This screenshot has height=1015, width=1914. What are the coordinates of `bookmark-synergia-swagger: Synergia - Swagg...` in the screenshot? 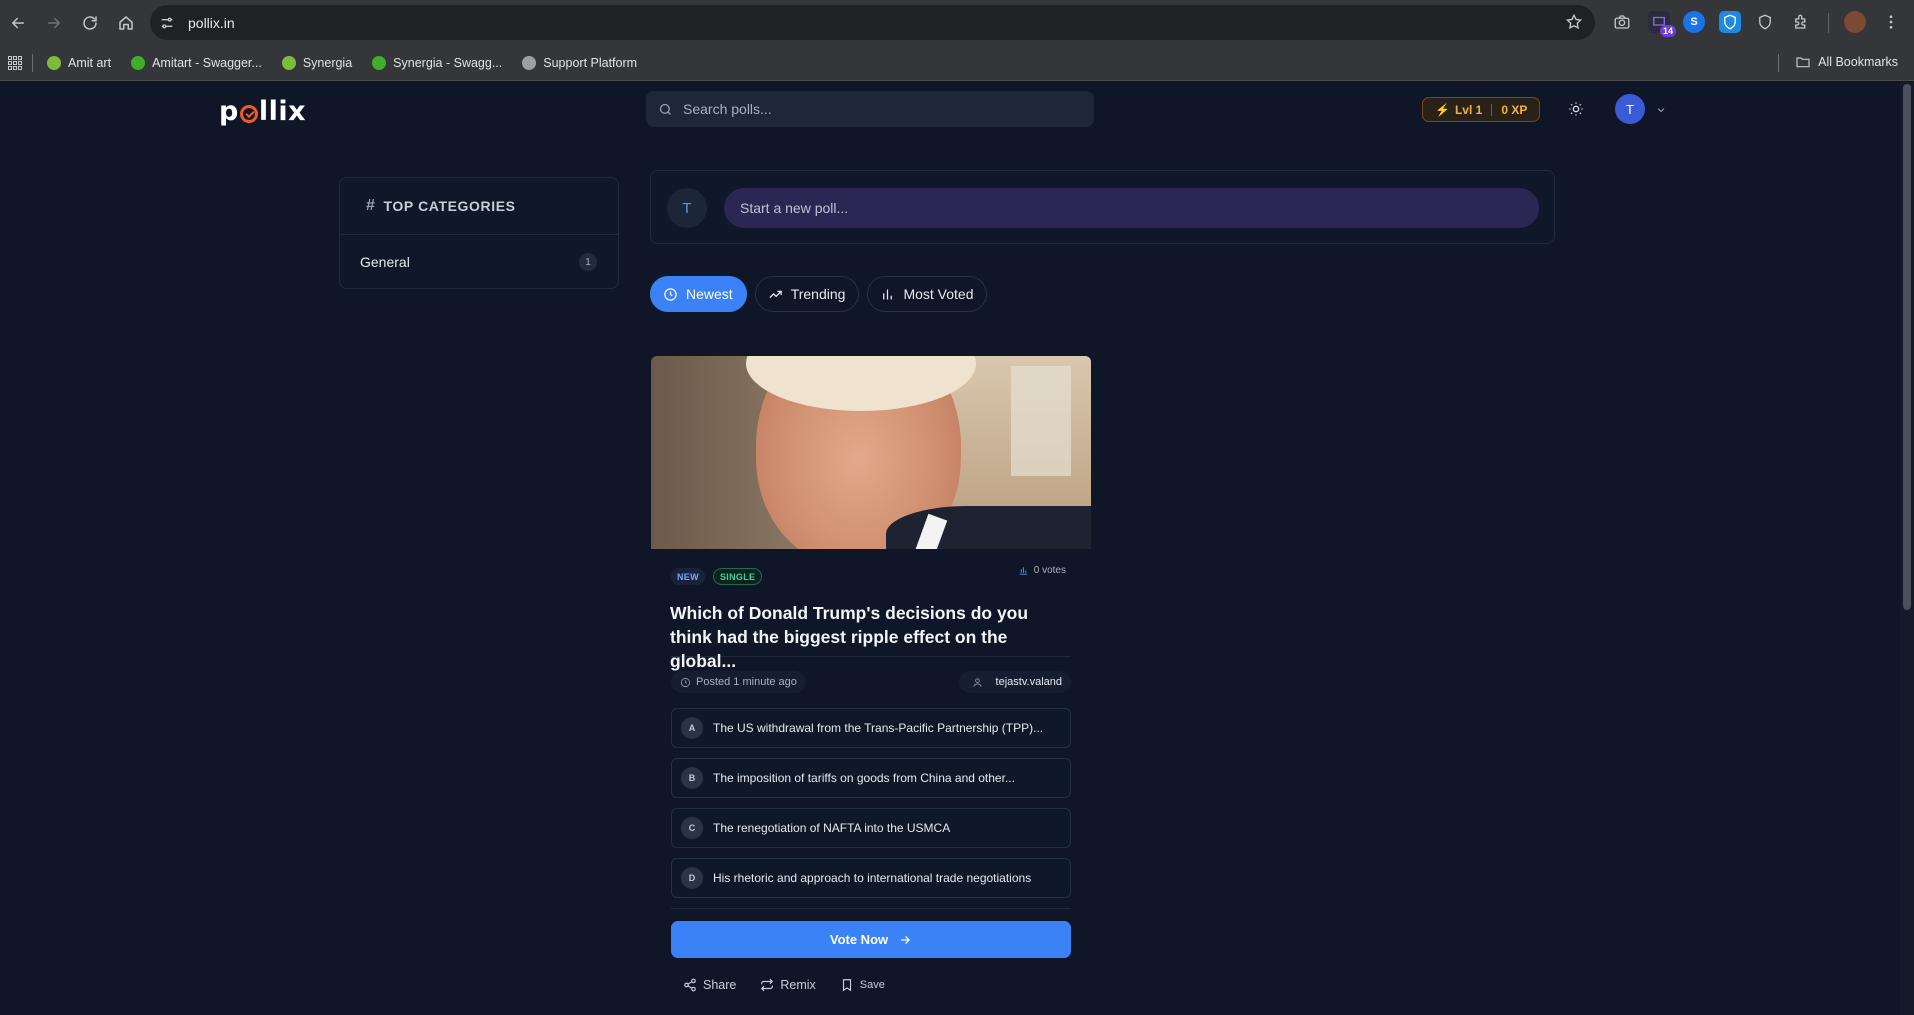 It's located at (437, 62).